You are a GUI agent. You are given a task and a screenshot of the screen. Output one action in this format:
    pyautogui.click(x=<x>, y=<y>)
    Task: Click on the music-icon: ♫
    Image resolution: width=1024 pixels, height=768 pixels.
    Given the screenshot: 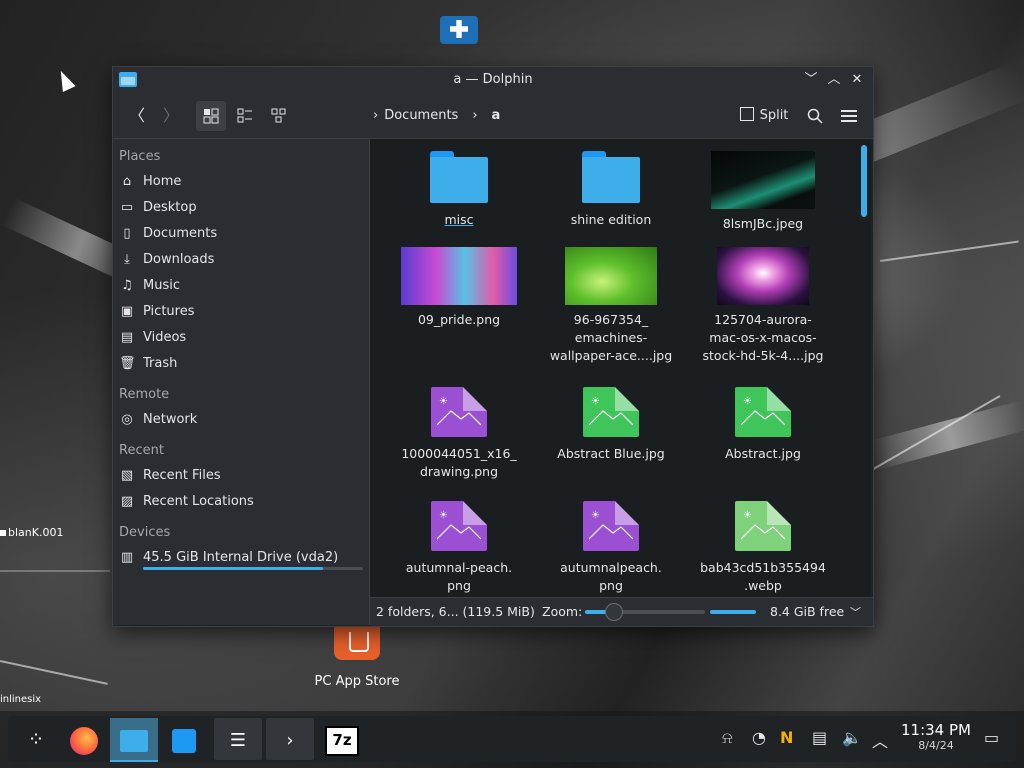 What is the action you would take?
    pyautogui.click(x=127, y=285)
    